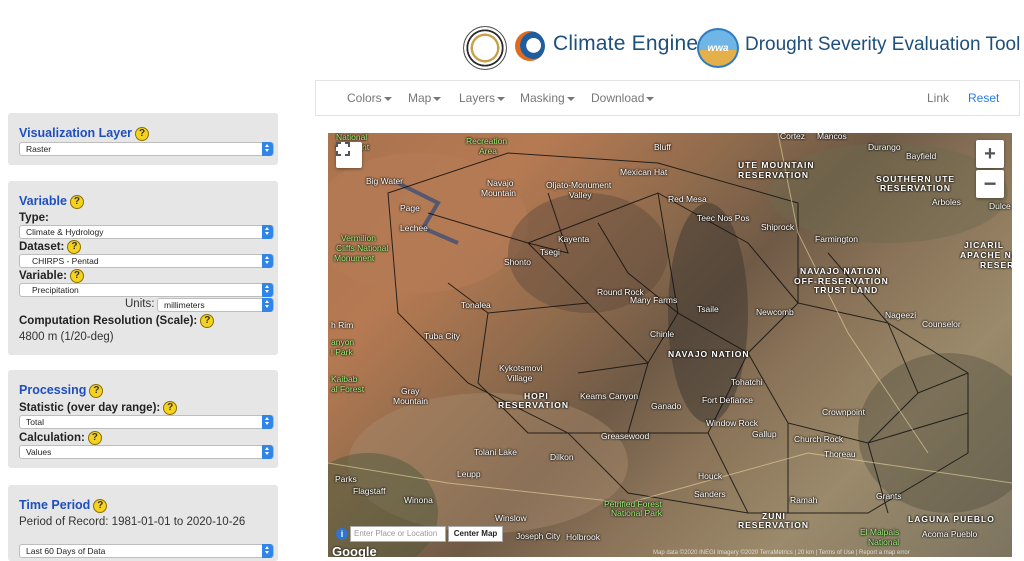 The image size is (1024, 561). I want to click on resolution-label: Computation Resolution (Scale):?, so click(117, 321).